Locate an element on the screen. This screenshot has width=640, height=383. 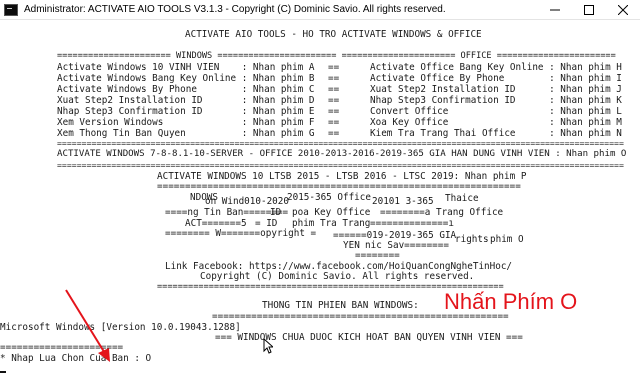
menu-left-item: Activate Windows By Phone : Nhan phim C is located at coordinates (186, 89).